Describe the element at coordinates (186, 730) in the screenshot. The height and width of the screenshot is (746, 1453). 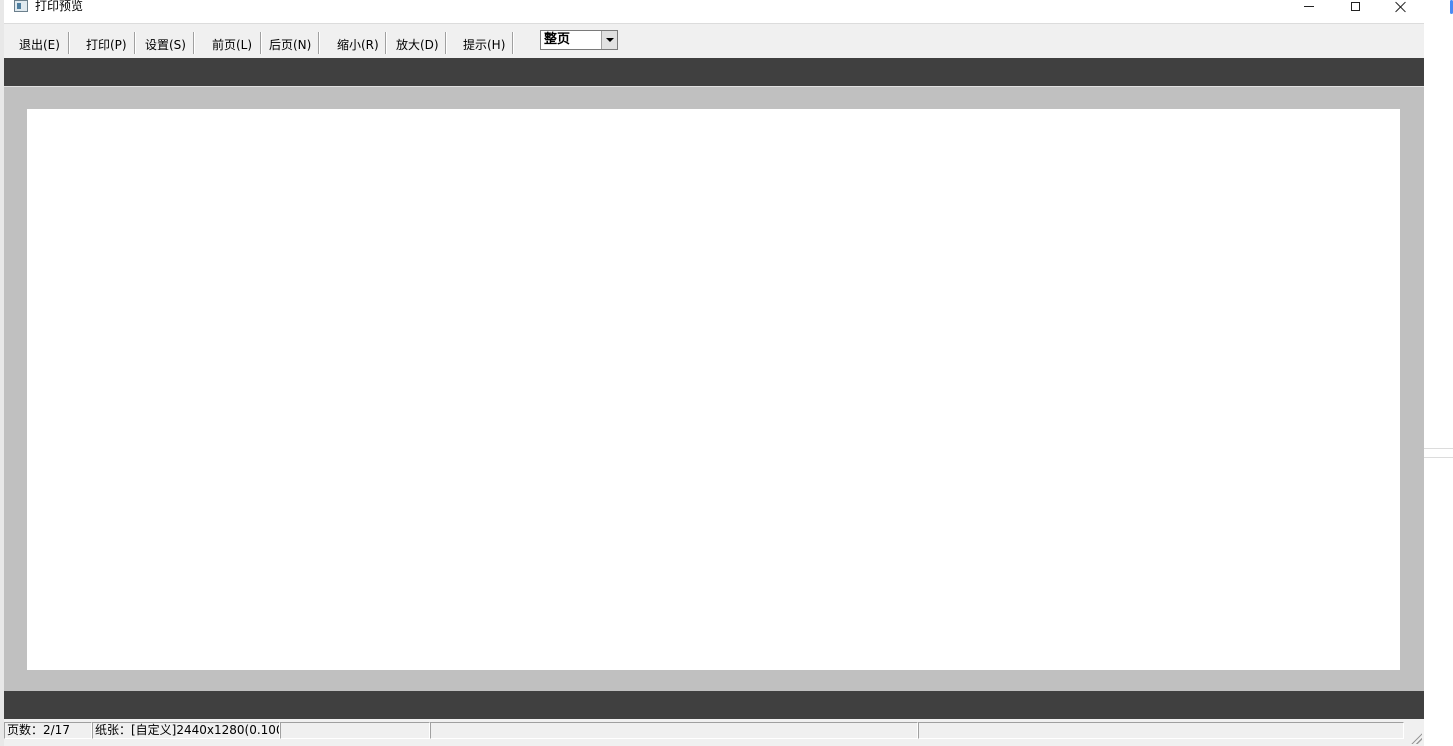
I see `paper-size-status: 纸张：[自定义]2440x1280(0.100n` at that location.